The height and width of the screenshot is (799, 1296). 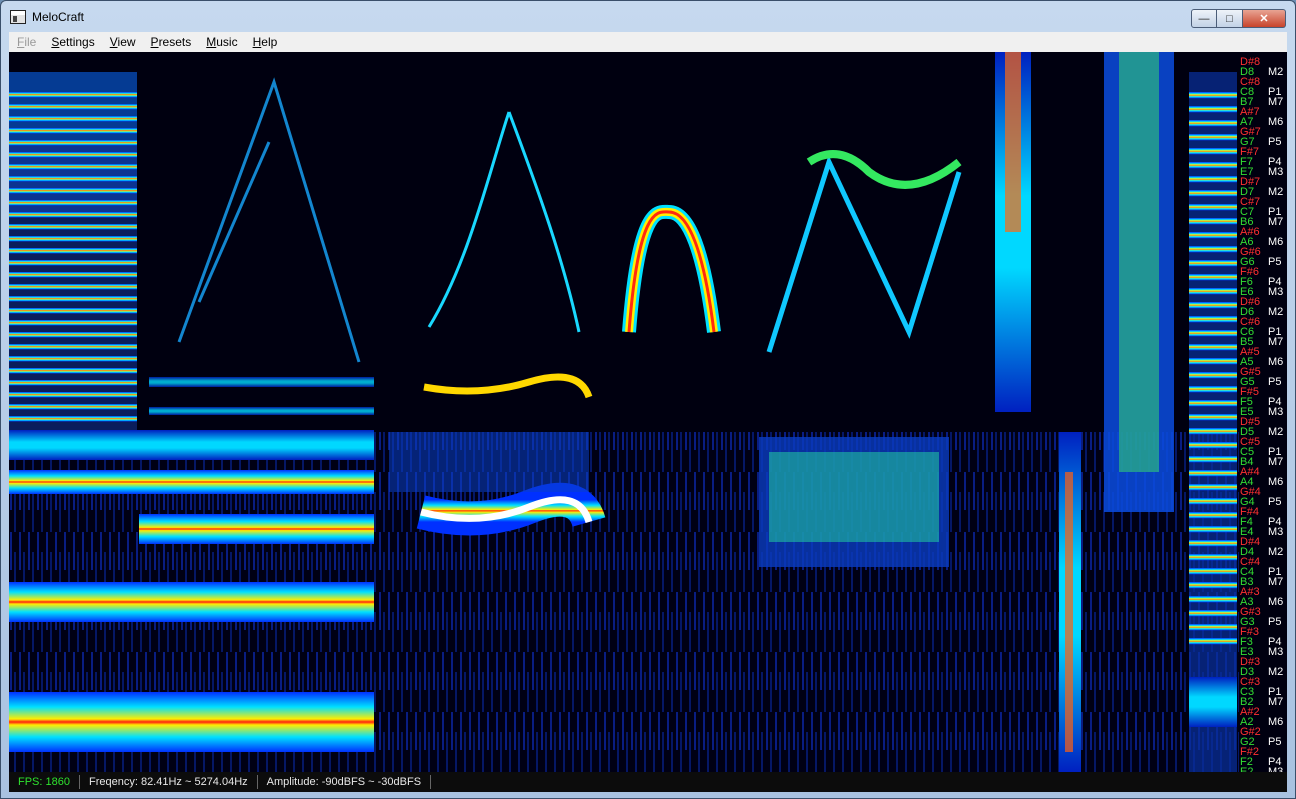 I want to click on menu-presets: Presets, so click(x=171, y=42).